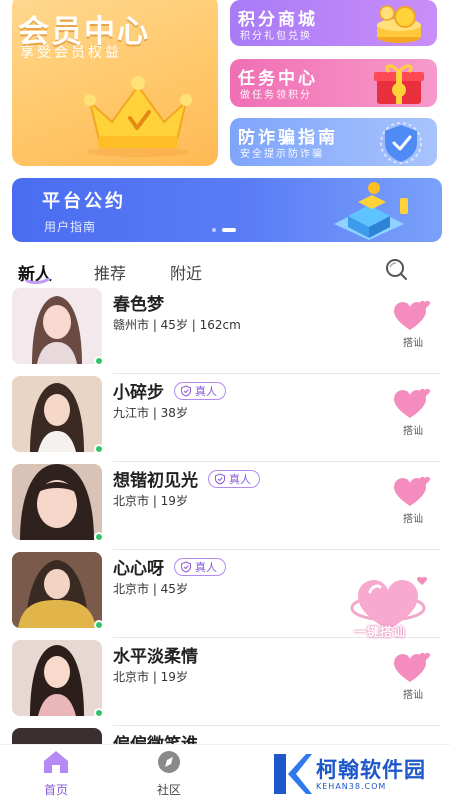  I want to click on home-icon, so click(56, 762).